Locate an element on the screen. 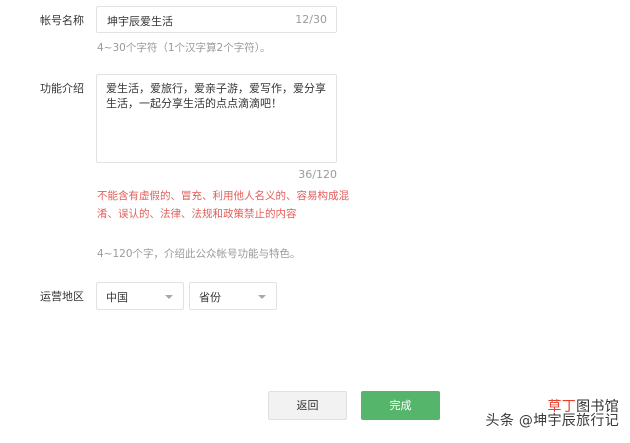  introduction-textarea: 爱生活，爱旅行，爱亲子游，爱写作，爱分享生活，一起分享生活的点点滴滴吧！ is located at coordinates (216, 118).